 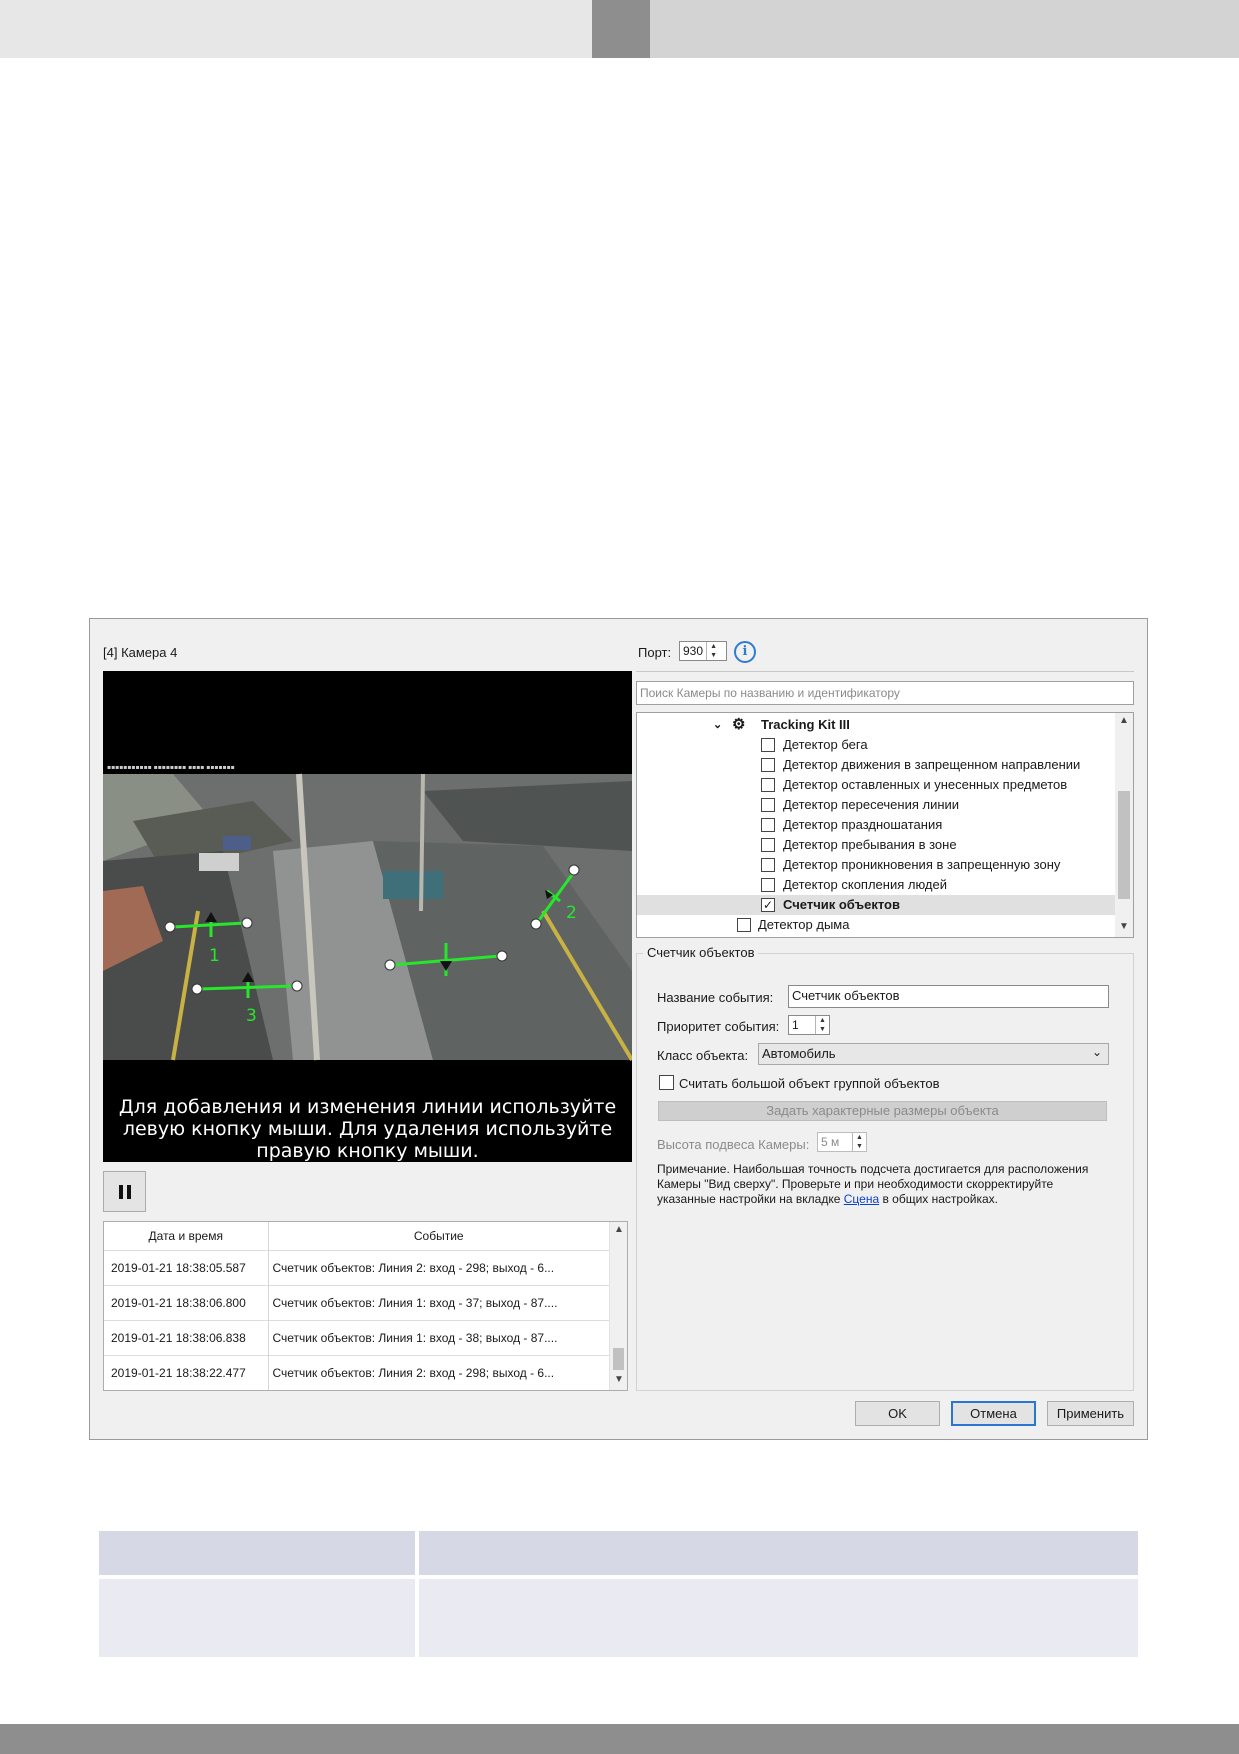 I want to click on line-label-1: 1, so click(x=214, y=956).